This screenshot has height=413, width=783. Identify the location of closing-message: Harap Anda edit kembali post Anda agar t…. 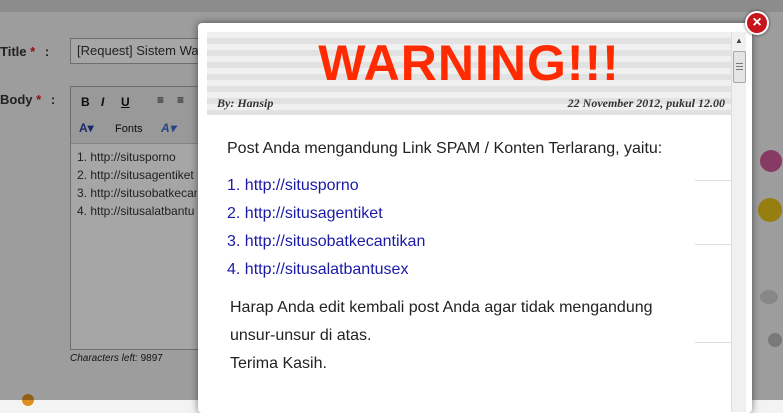
(467, 336).